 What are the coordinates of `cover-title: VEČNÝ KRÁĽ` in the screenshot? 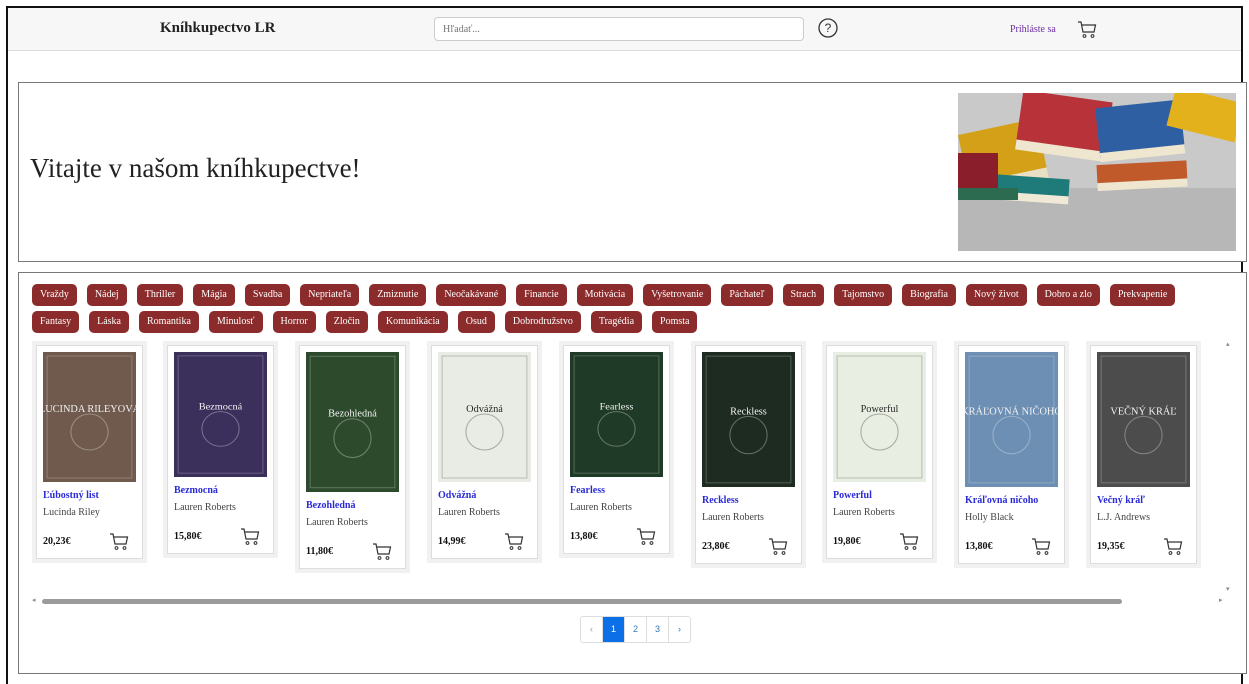 It's located at (1143, 411).